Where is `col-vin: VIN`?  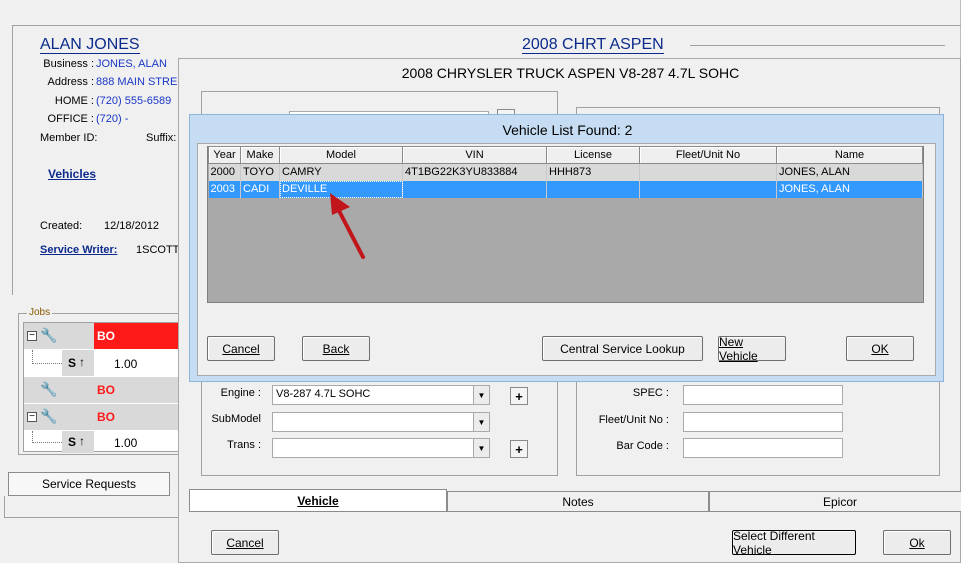 col-vin: VIN is located at coordinates (474, 155).